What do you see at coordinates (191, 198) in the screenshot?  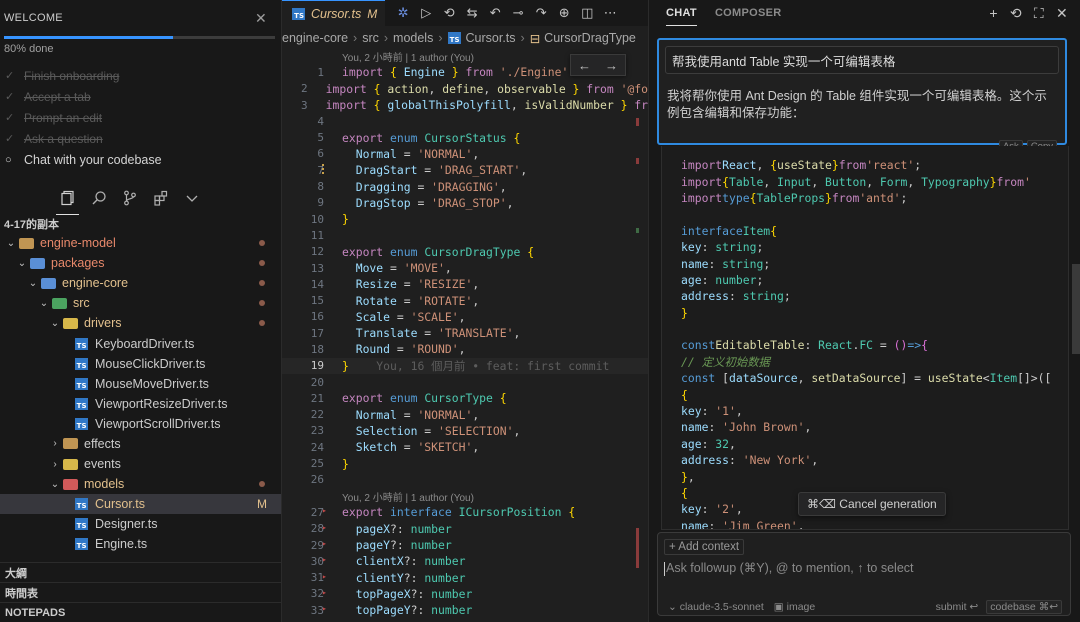 I see `chevron-down-icon` at bounding box center [191, 198].